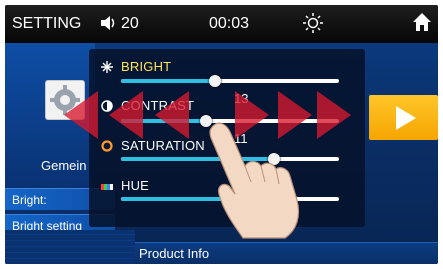  What do you see at coordinates (70, 247) in the screenshot?
I see `decorative-grid` at bounding box center [70, 247].